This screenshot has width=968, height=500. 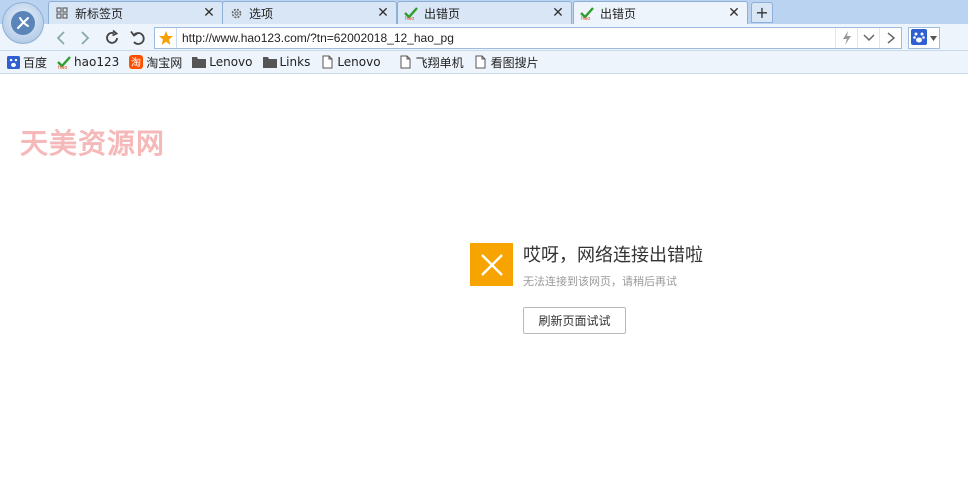 I want to click on bookmark-folder-lenovo: Lenovo, so click(x=222, y=62).